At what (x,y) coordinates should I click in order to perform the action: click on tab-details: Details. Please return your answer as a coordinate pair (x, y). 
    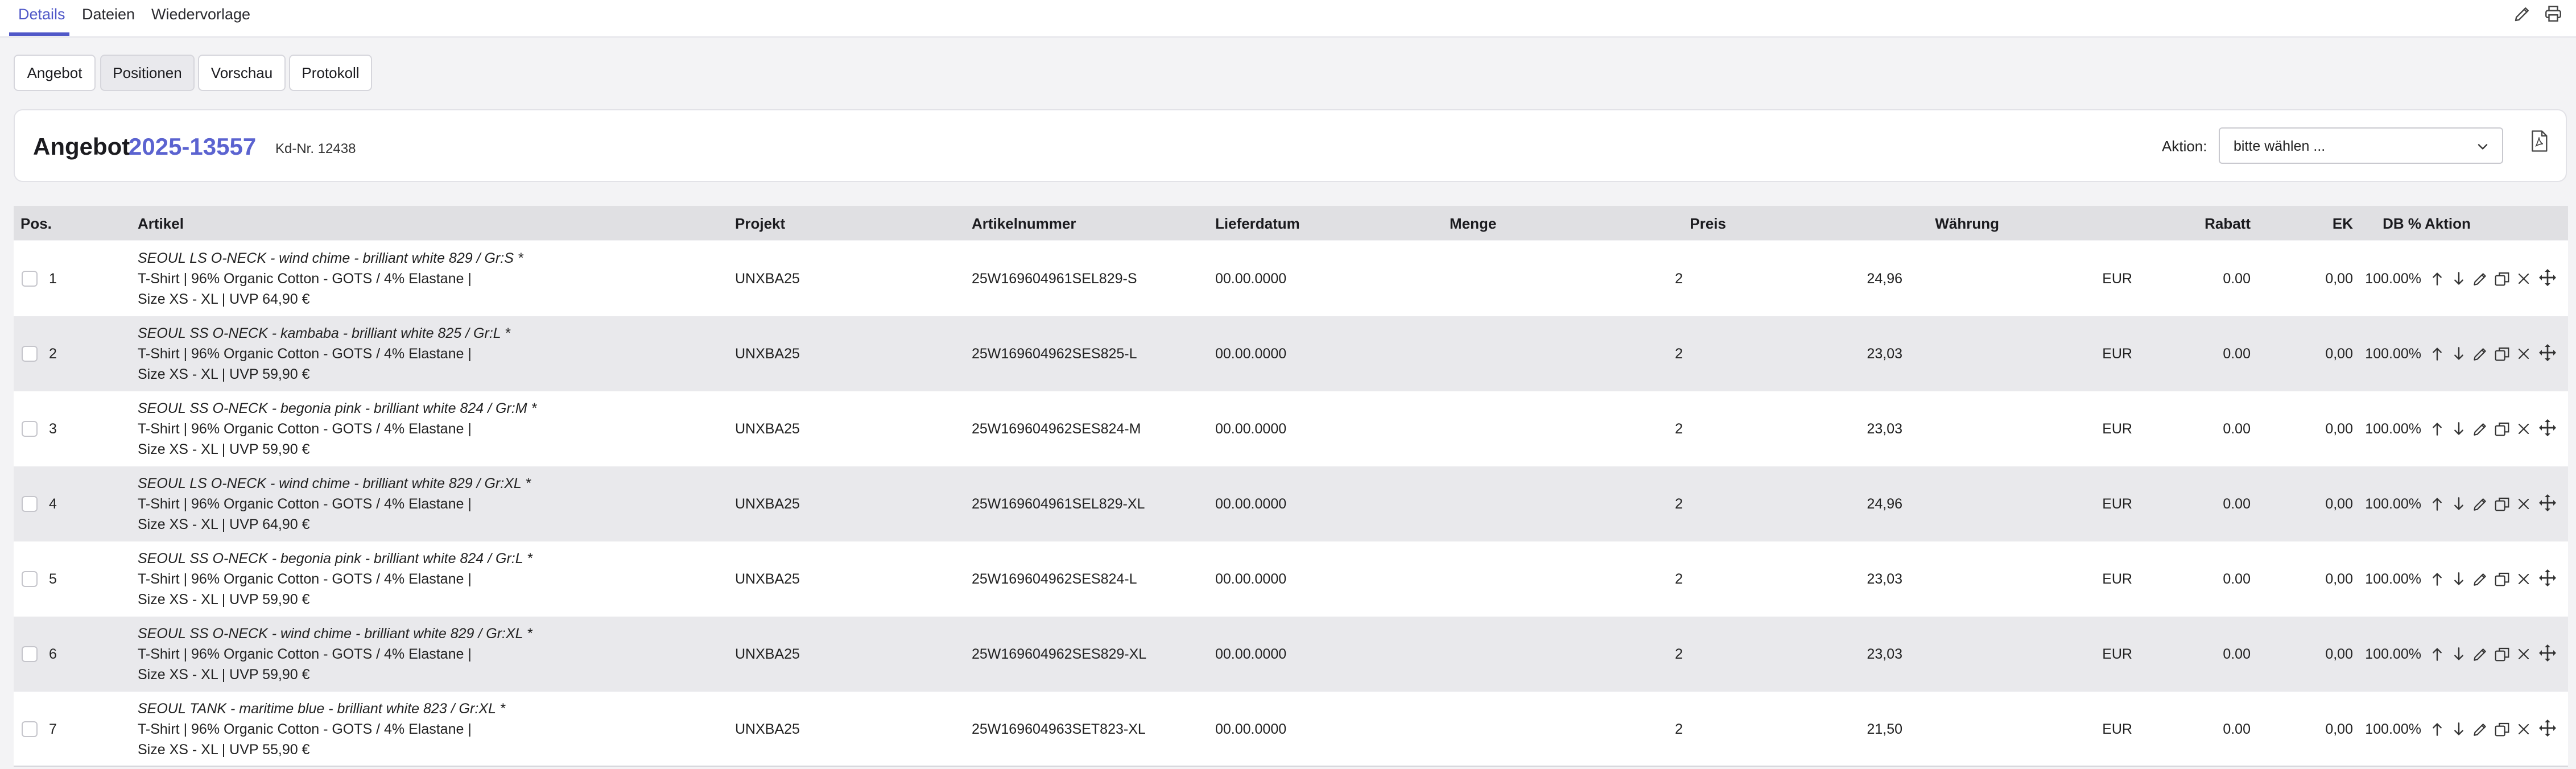
    Looking at the image, I should click on (42, 14).